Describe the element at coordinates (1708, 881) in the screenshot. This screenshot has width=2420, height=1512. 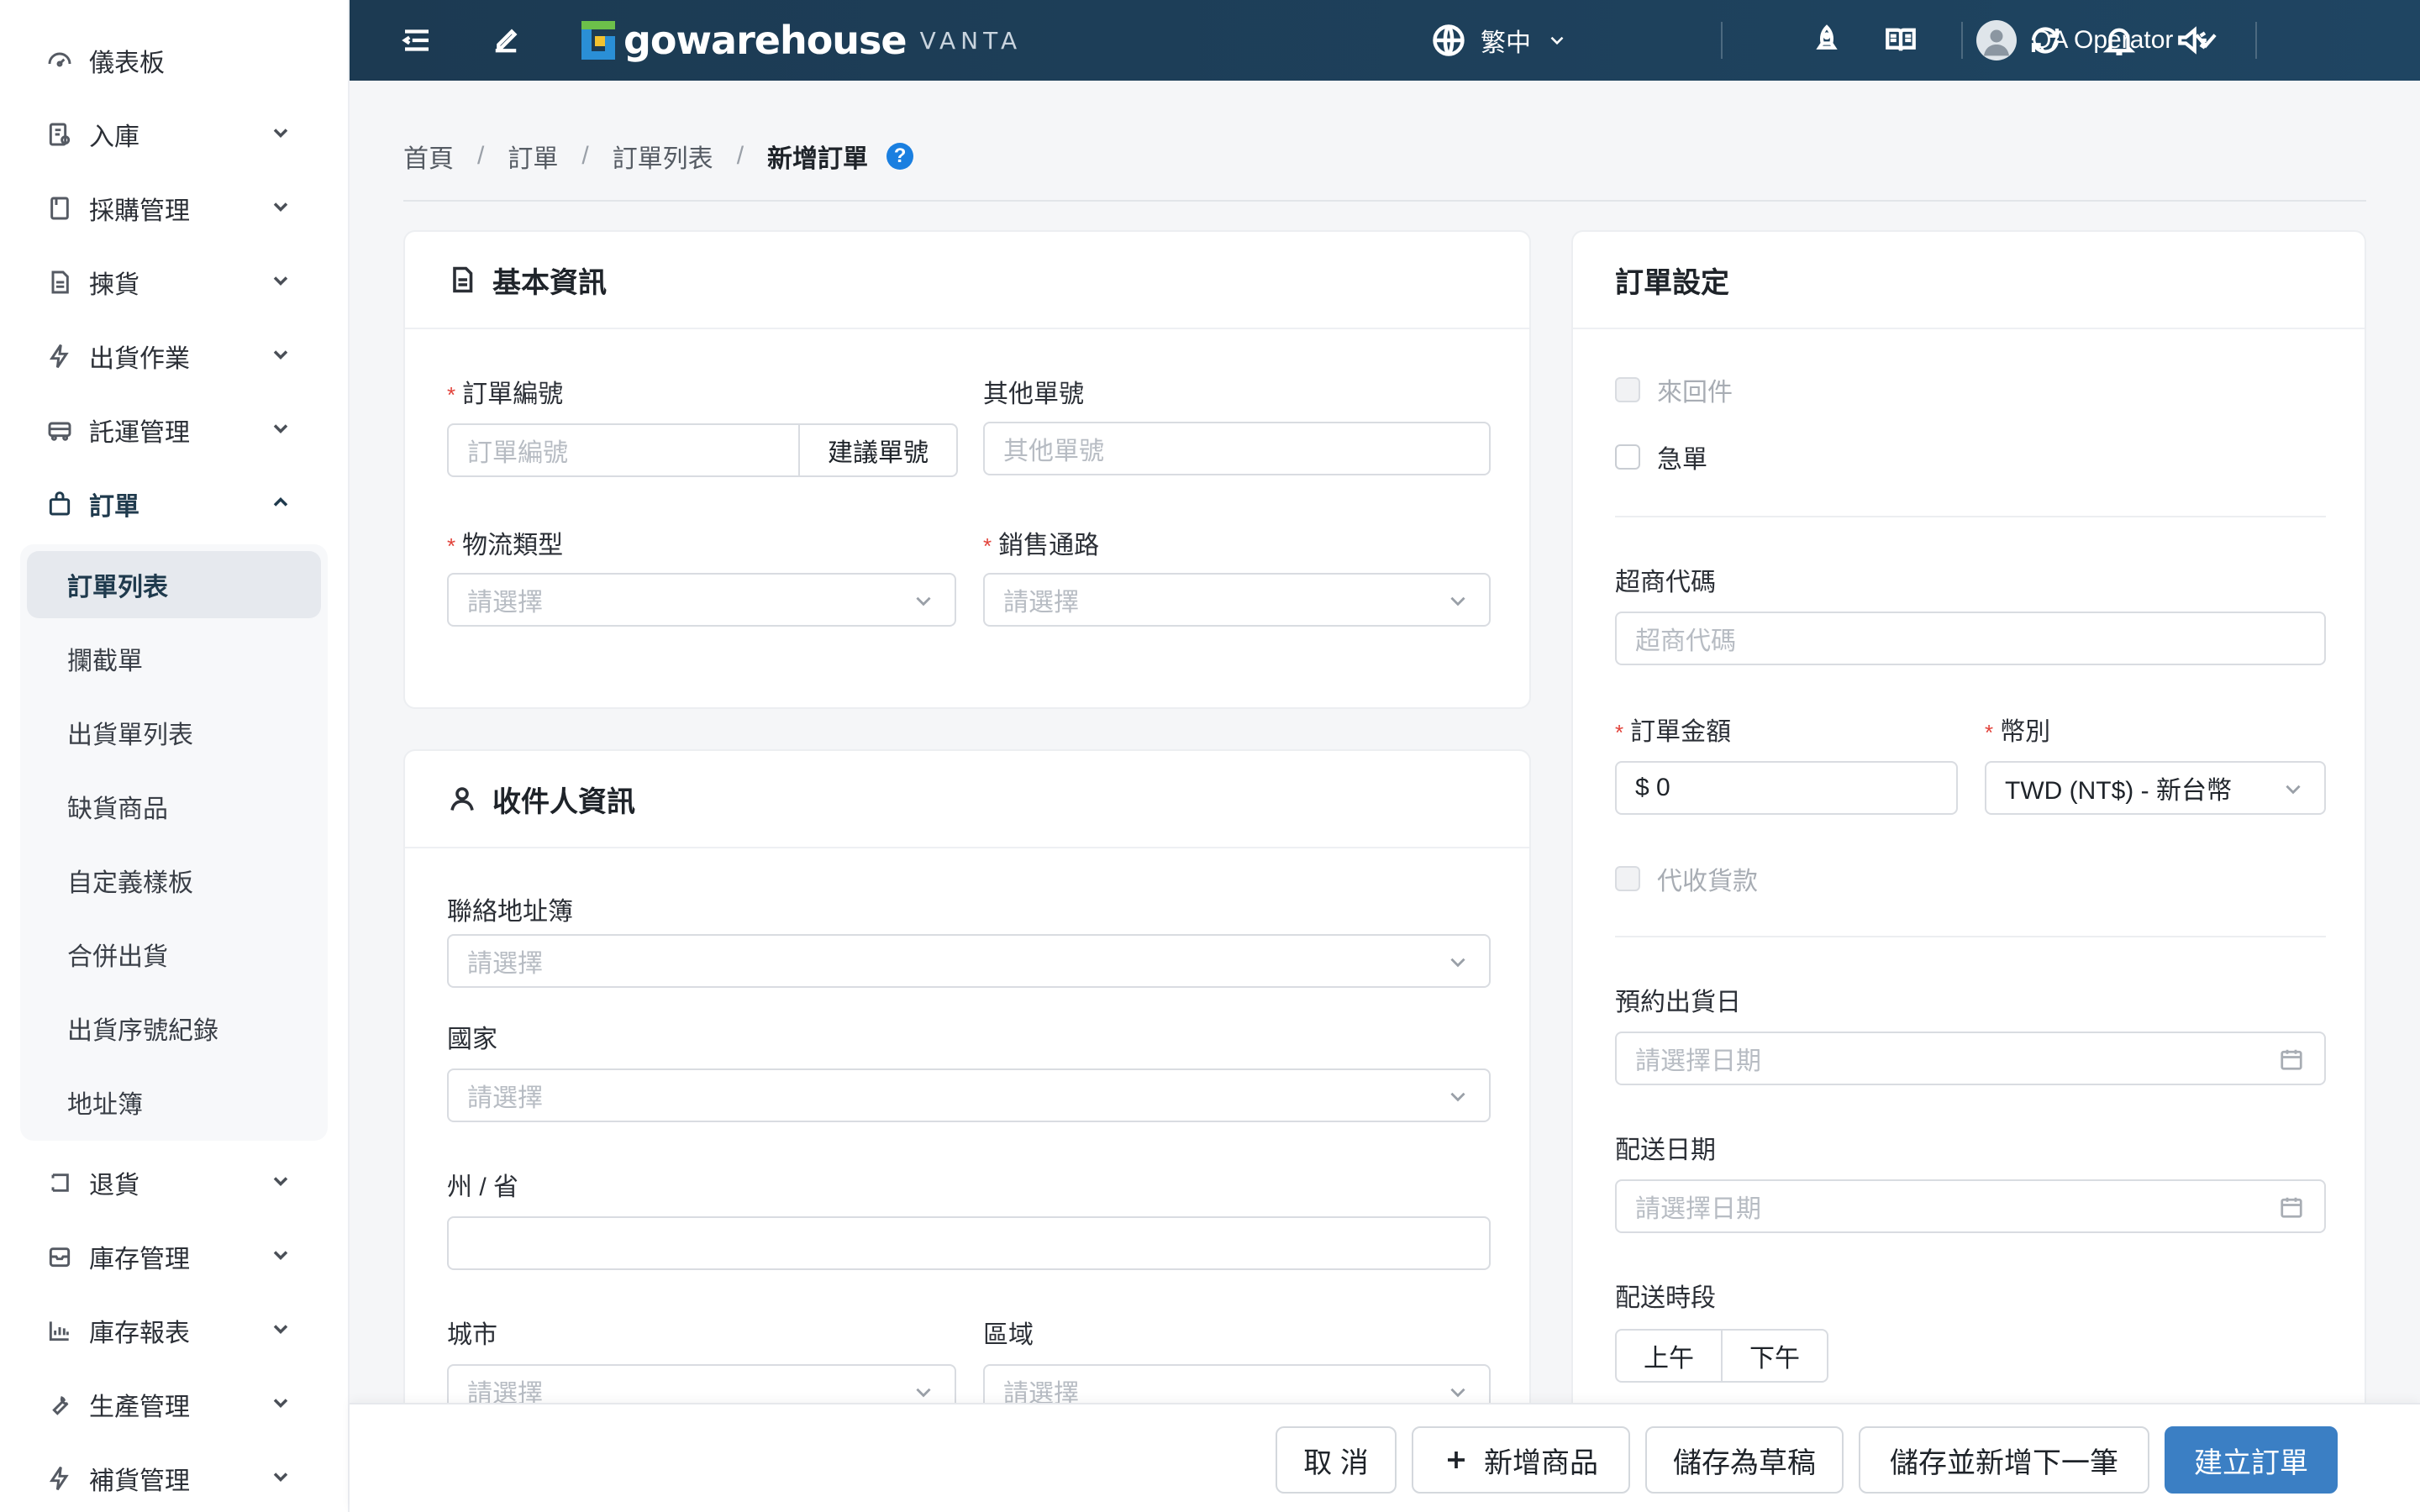
I see `cod-label: 代收貨款` at that location.